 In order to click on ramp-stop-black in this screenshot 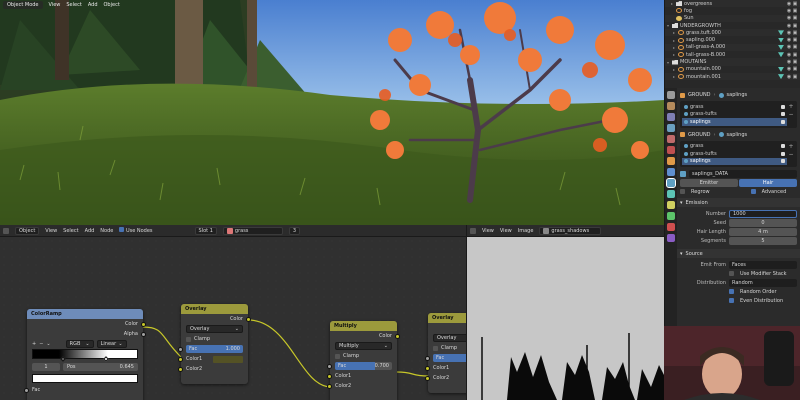, I will do `click(63, 359)`.